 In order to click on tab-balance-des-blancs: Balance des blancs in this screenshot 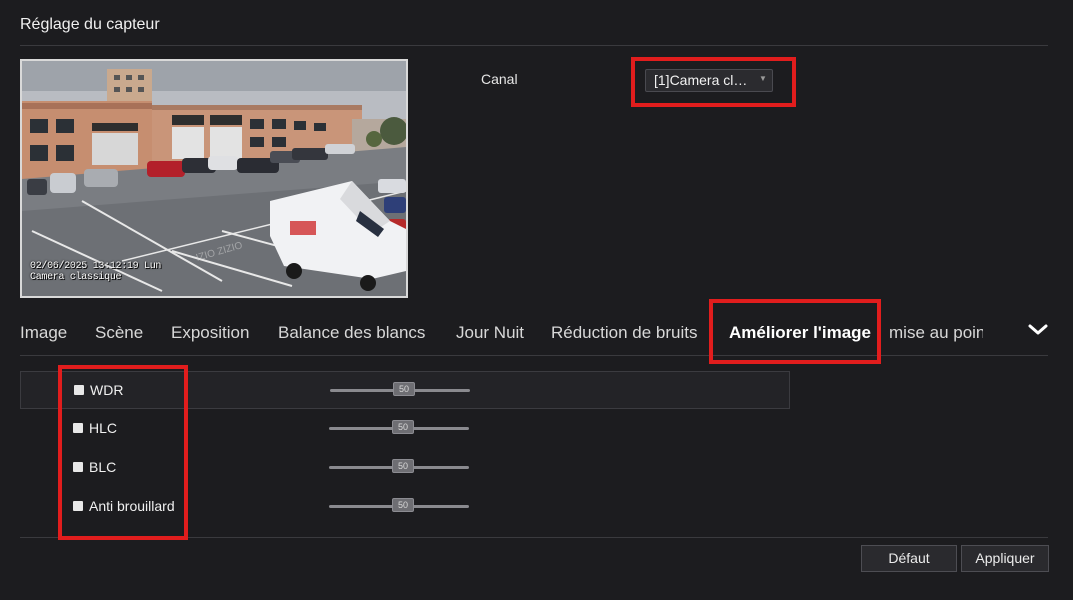, I will do `click(351, 333)`.